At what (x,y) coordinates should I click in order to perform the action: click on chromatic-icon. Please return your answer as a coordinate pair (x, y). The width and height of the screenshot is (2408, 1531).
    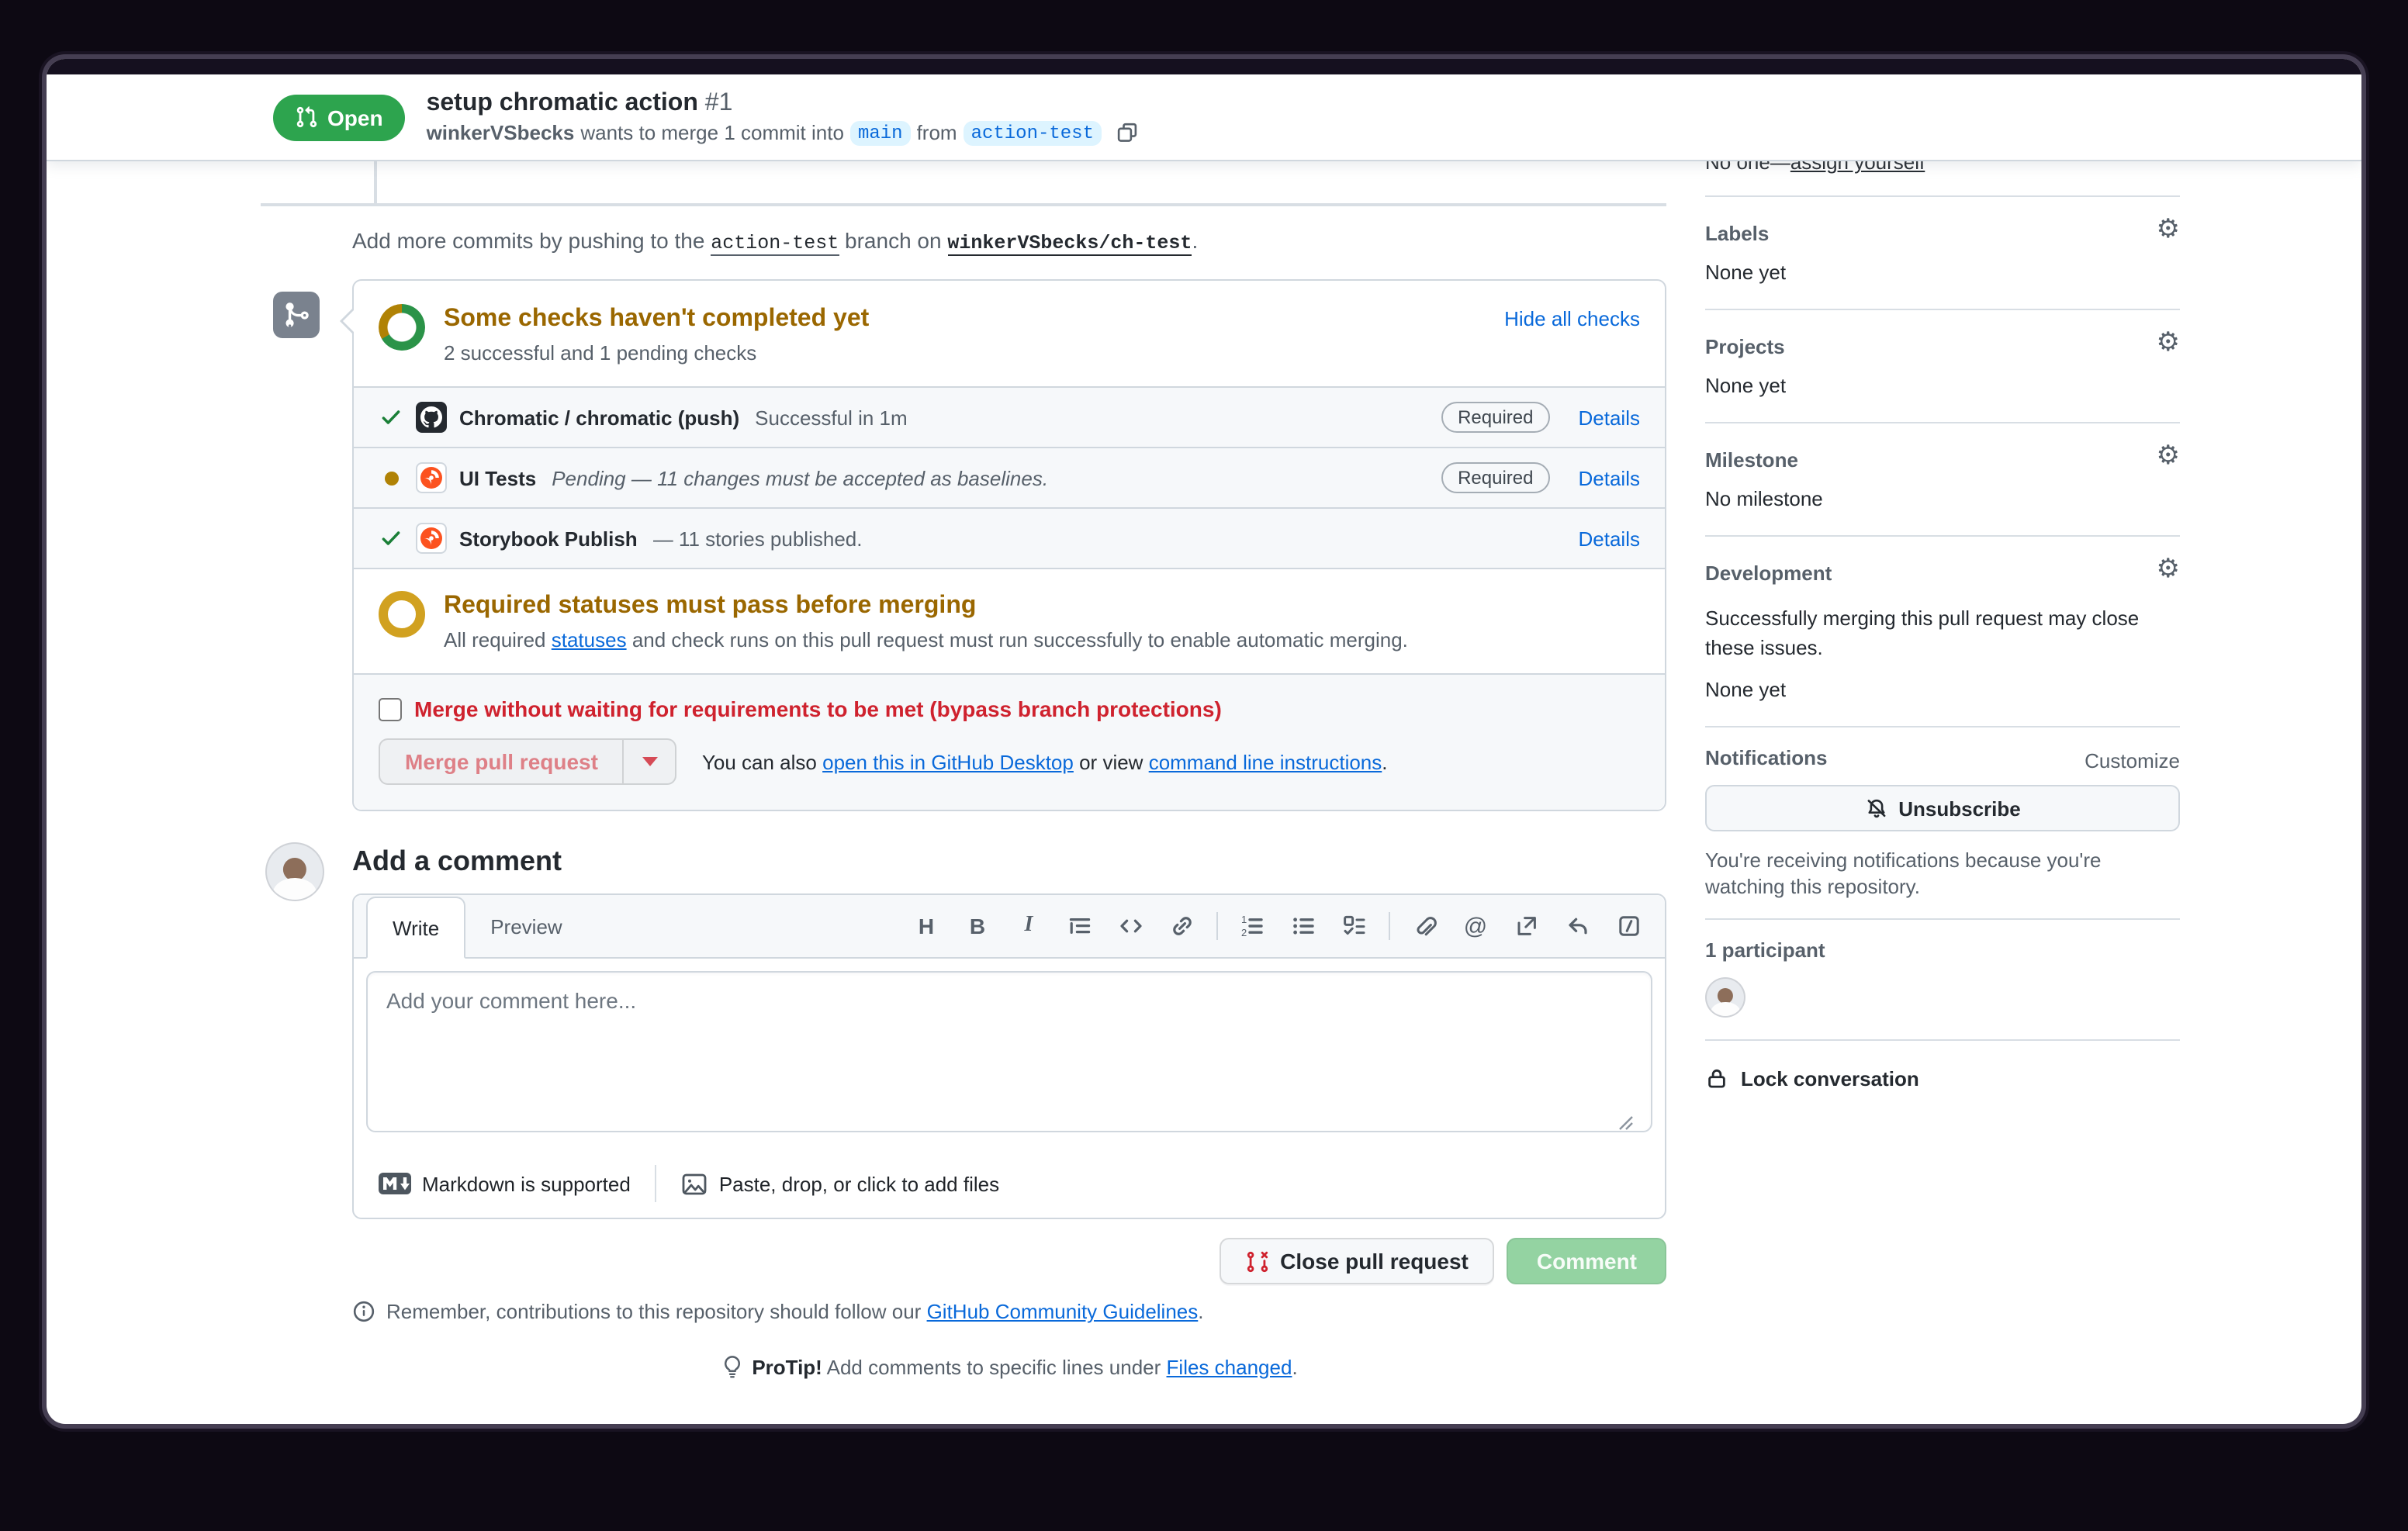
    Looking at the image, I should click on (431, 538).